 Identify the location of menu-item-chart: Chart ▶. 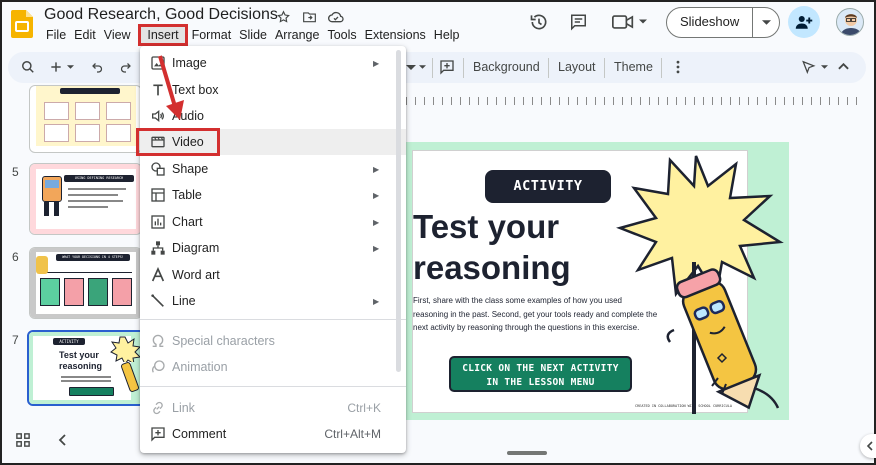
(273, 222).